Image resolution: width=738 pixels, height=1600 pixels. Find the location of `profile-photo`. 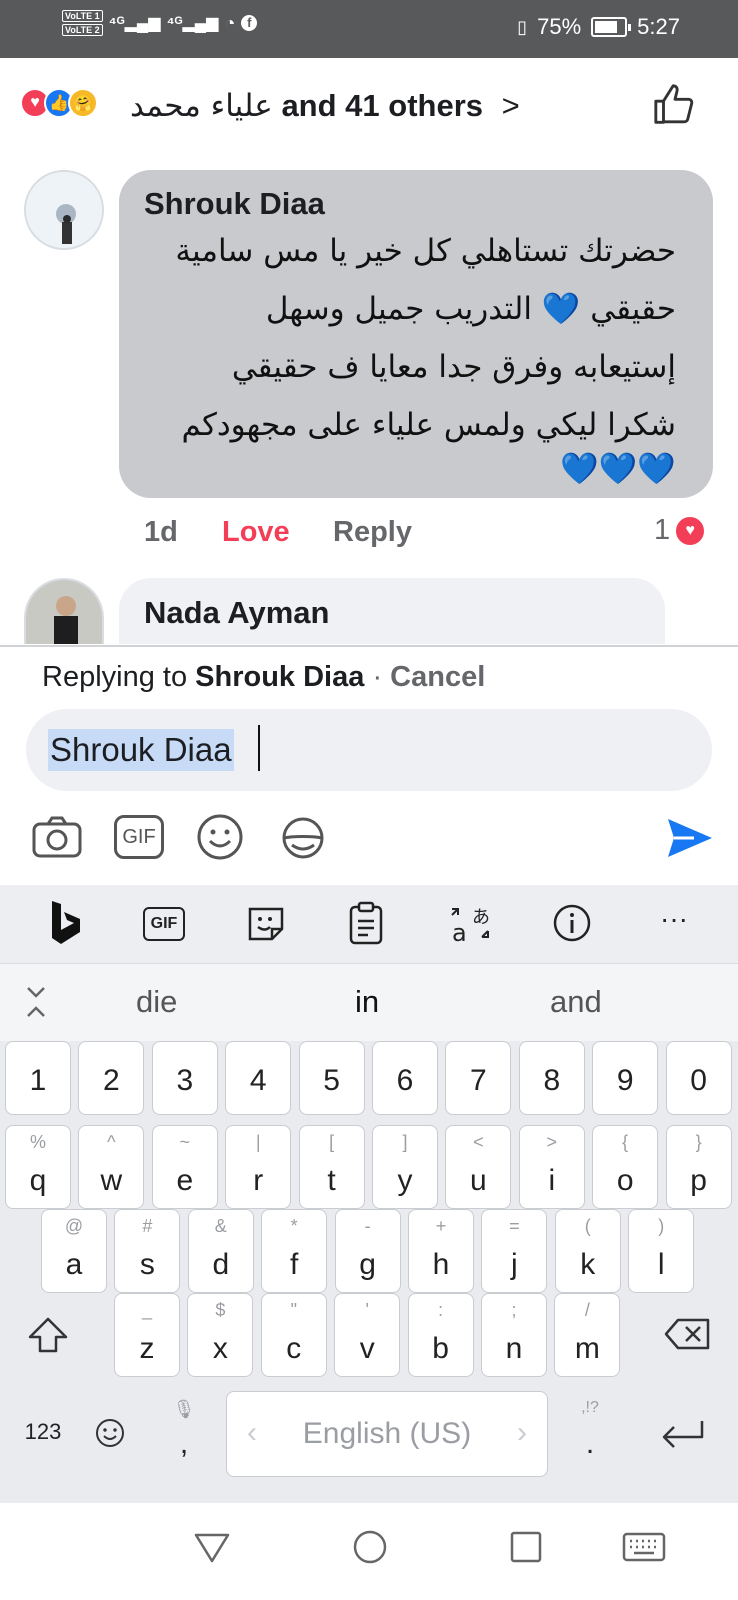

profile-photo is located at coordinates (64, 612).